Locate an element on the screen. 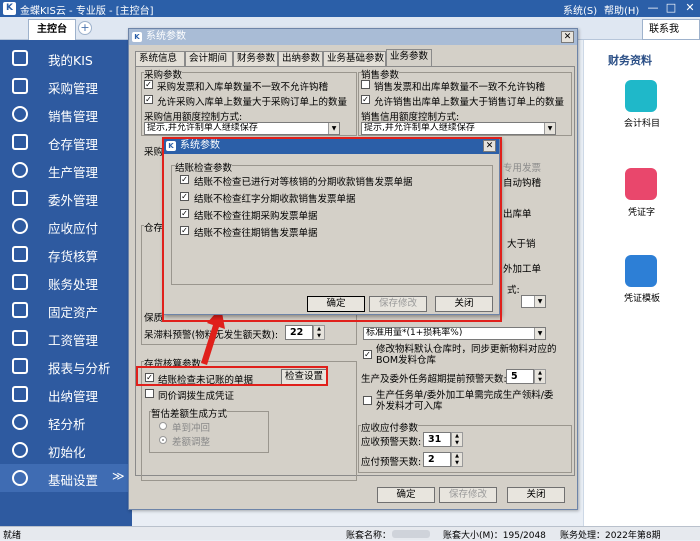 The height and width of the screenshot is (541, 700). sidebar-item-purchase: 采购管理 is located at coordinates (66, 86).